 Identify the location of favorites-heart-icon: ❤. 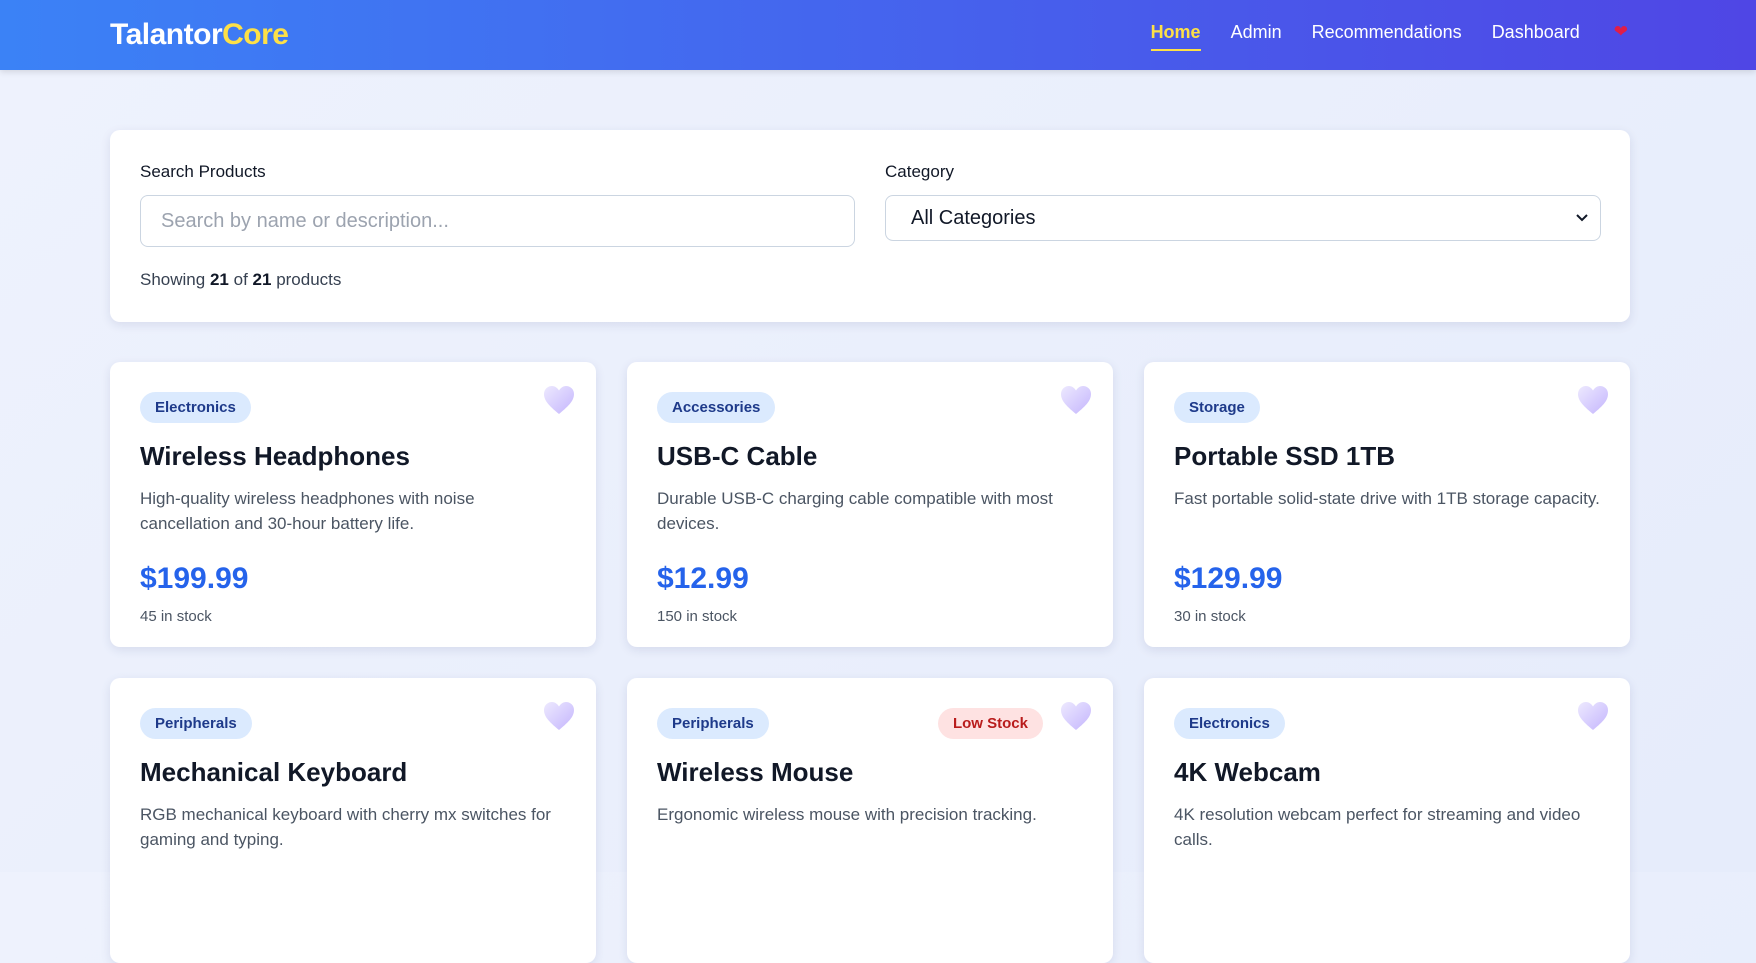
(1621, 35).